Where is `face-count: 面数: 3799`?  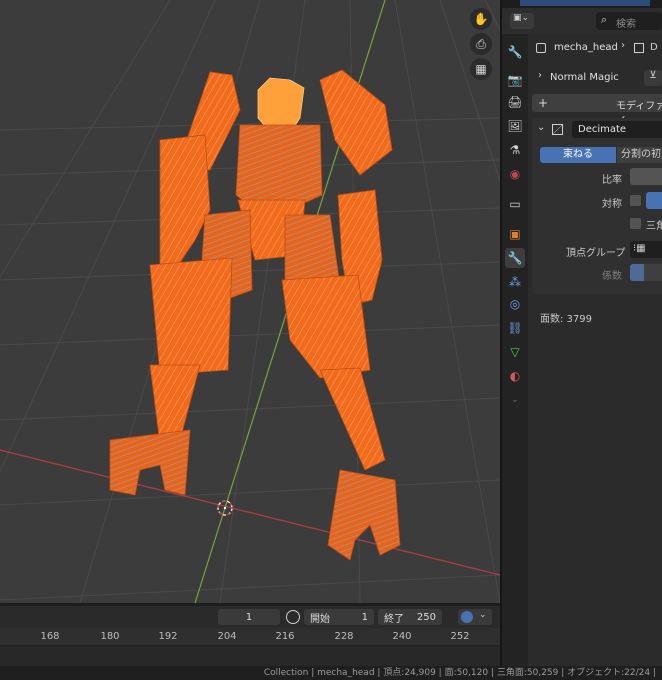 face-count: 面数: 3799 is located at coordinates (566, 319).